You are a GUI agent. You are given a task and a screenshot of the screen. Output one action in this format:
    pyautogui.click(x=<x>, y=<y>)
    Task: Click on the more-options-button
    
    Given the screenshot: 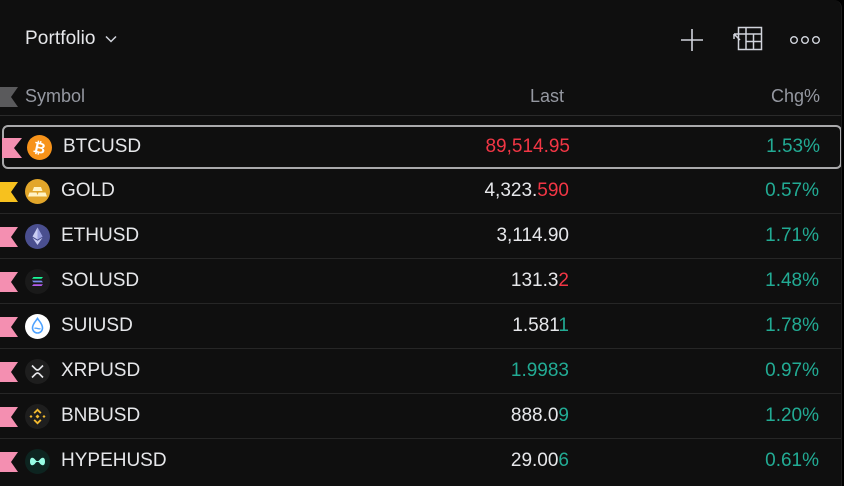 What is the action you would take?
    pyautogui.click(x=805, y=40)
    